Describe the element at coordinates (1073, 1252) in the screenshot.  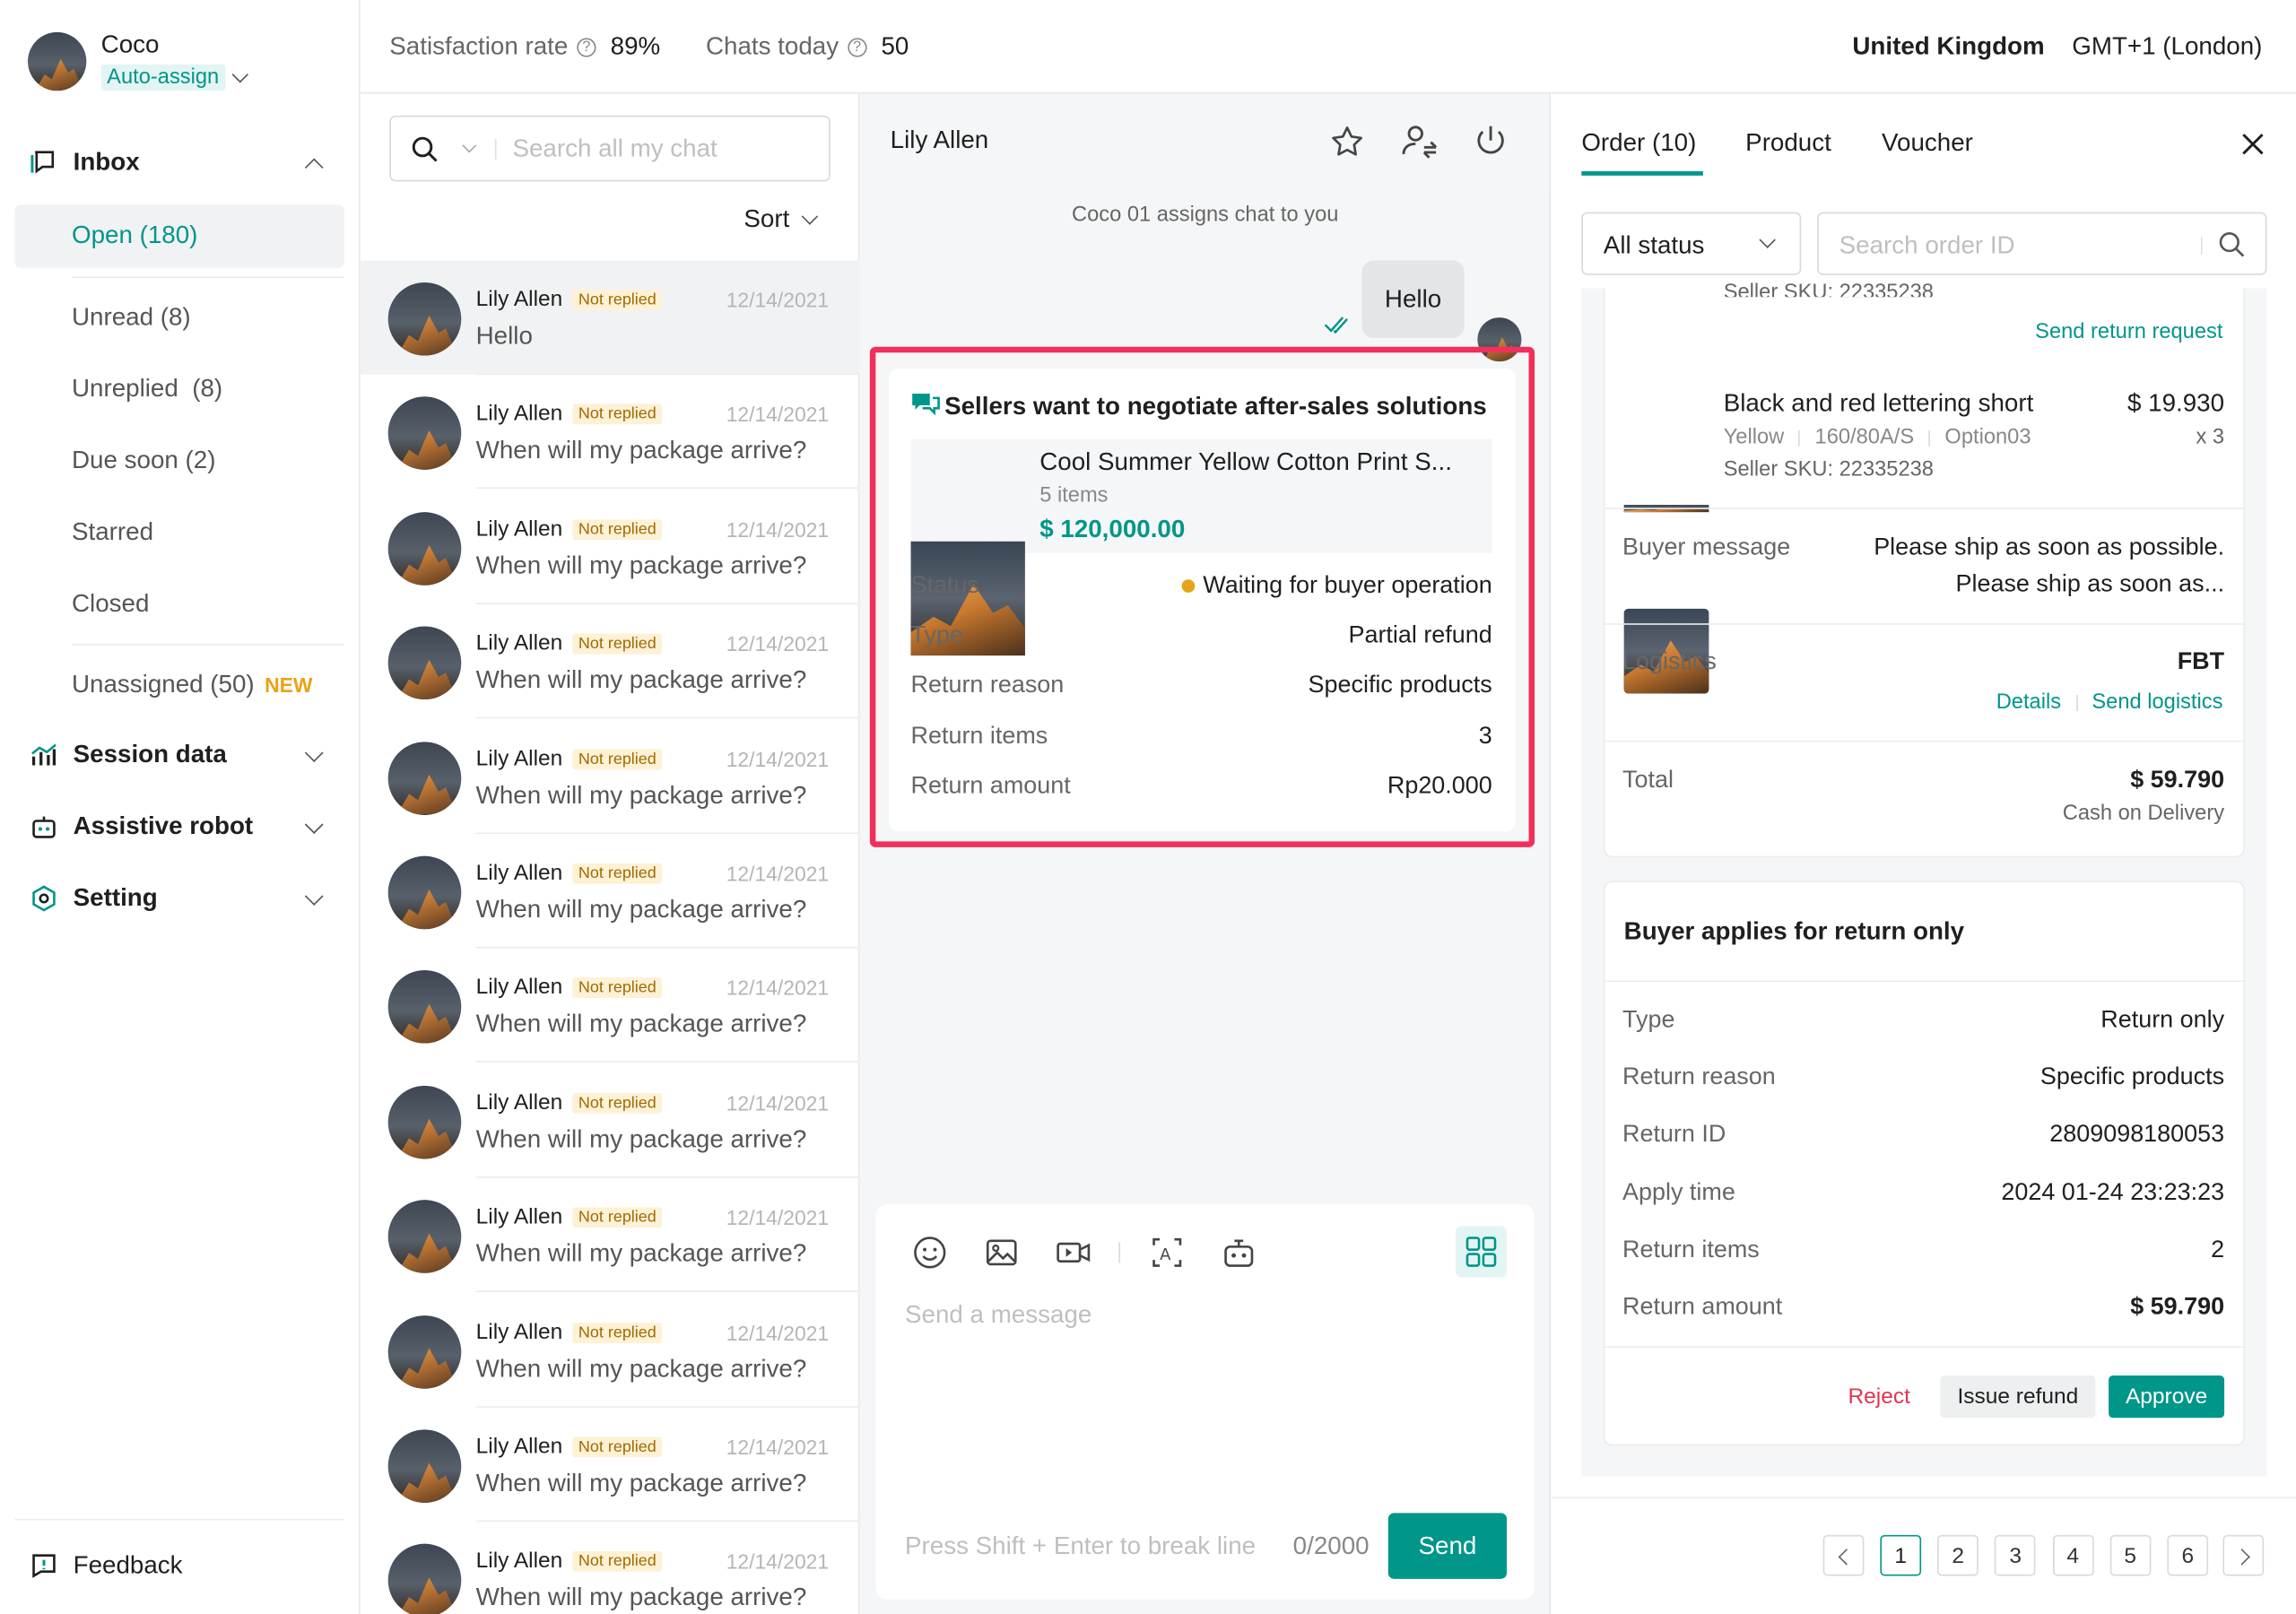
I see `video-icon` at that location.